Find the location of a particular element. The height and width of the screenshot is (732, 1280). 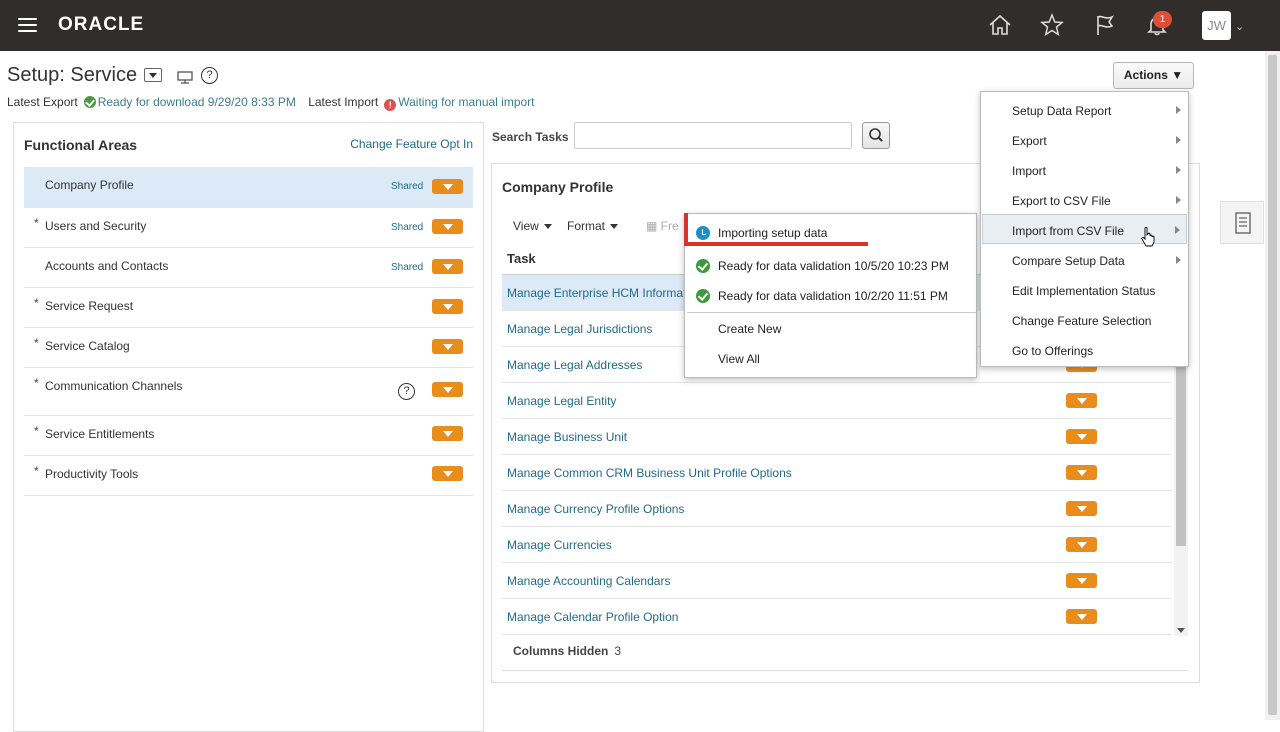

latest-import-status-link: Waiting for manual import is located at coordinates (466, 102).